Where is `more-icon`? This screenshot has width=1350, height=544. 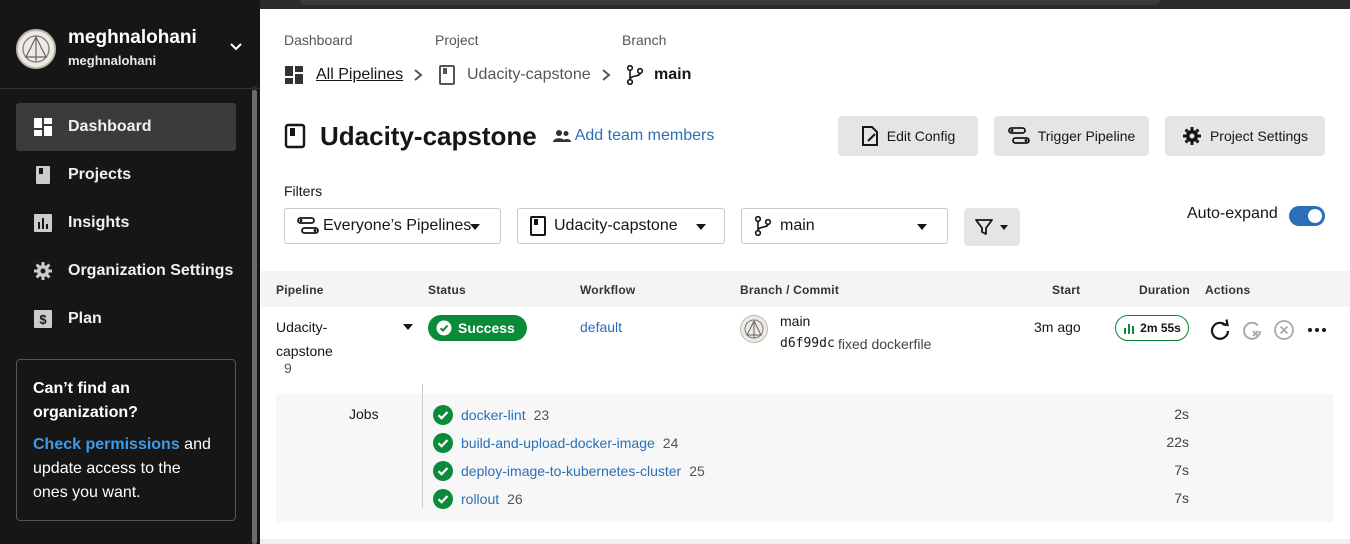 more-icon is located at coordinates (1317, 330).